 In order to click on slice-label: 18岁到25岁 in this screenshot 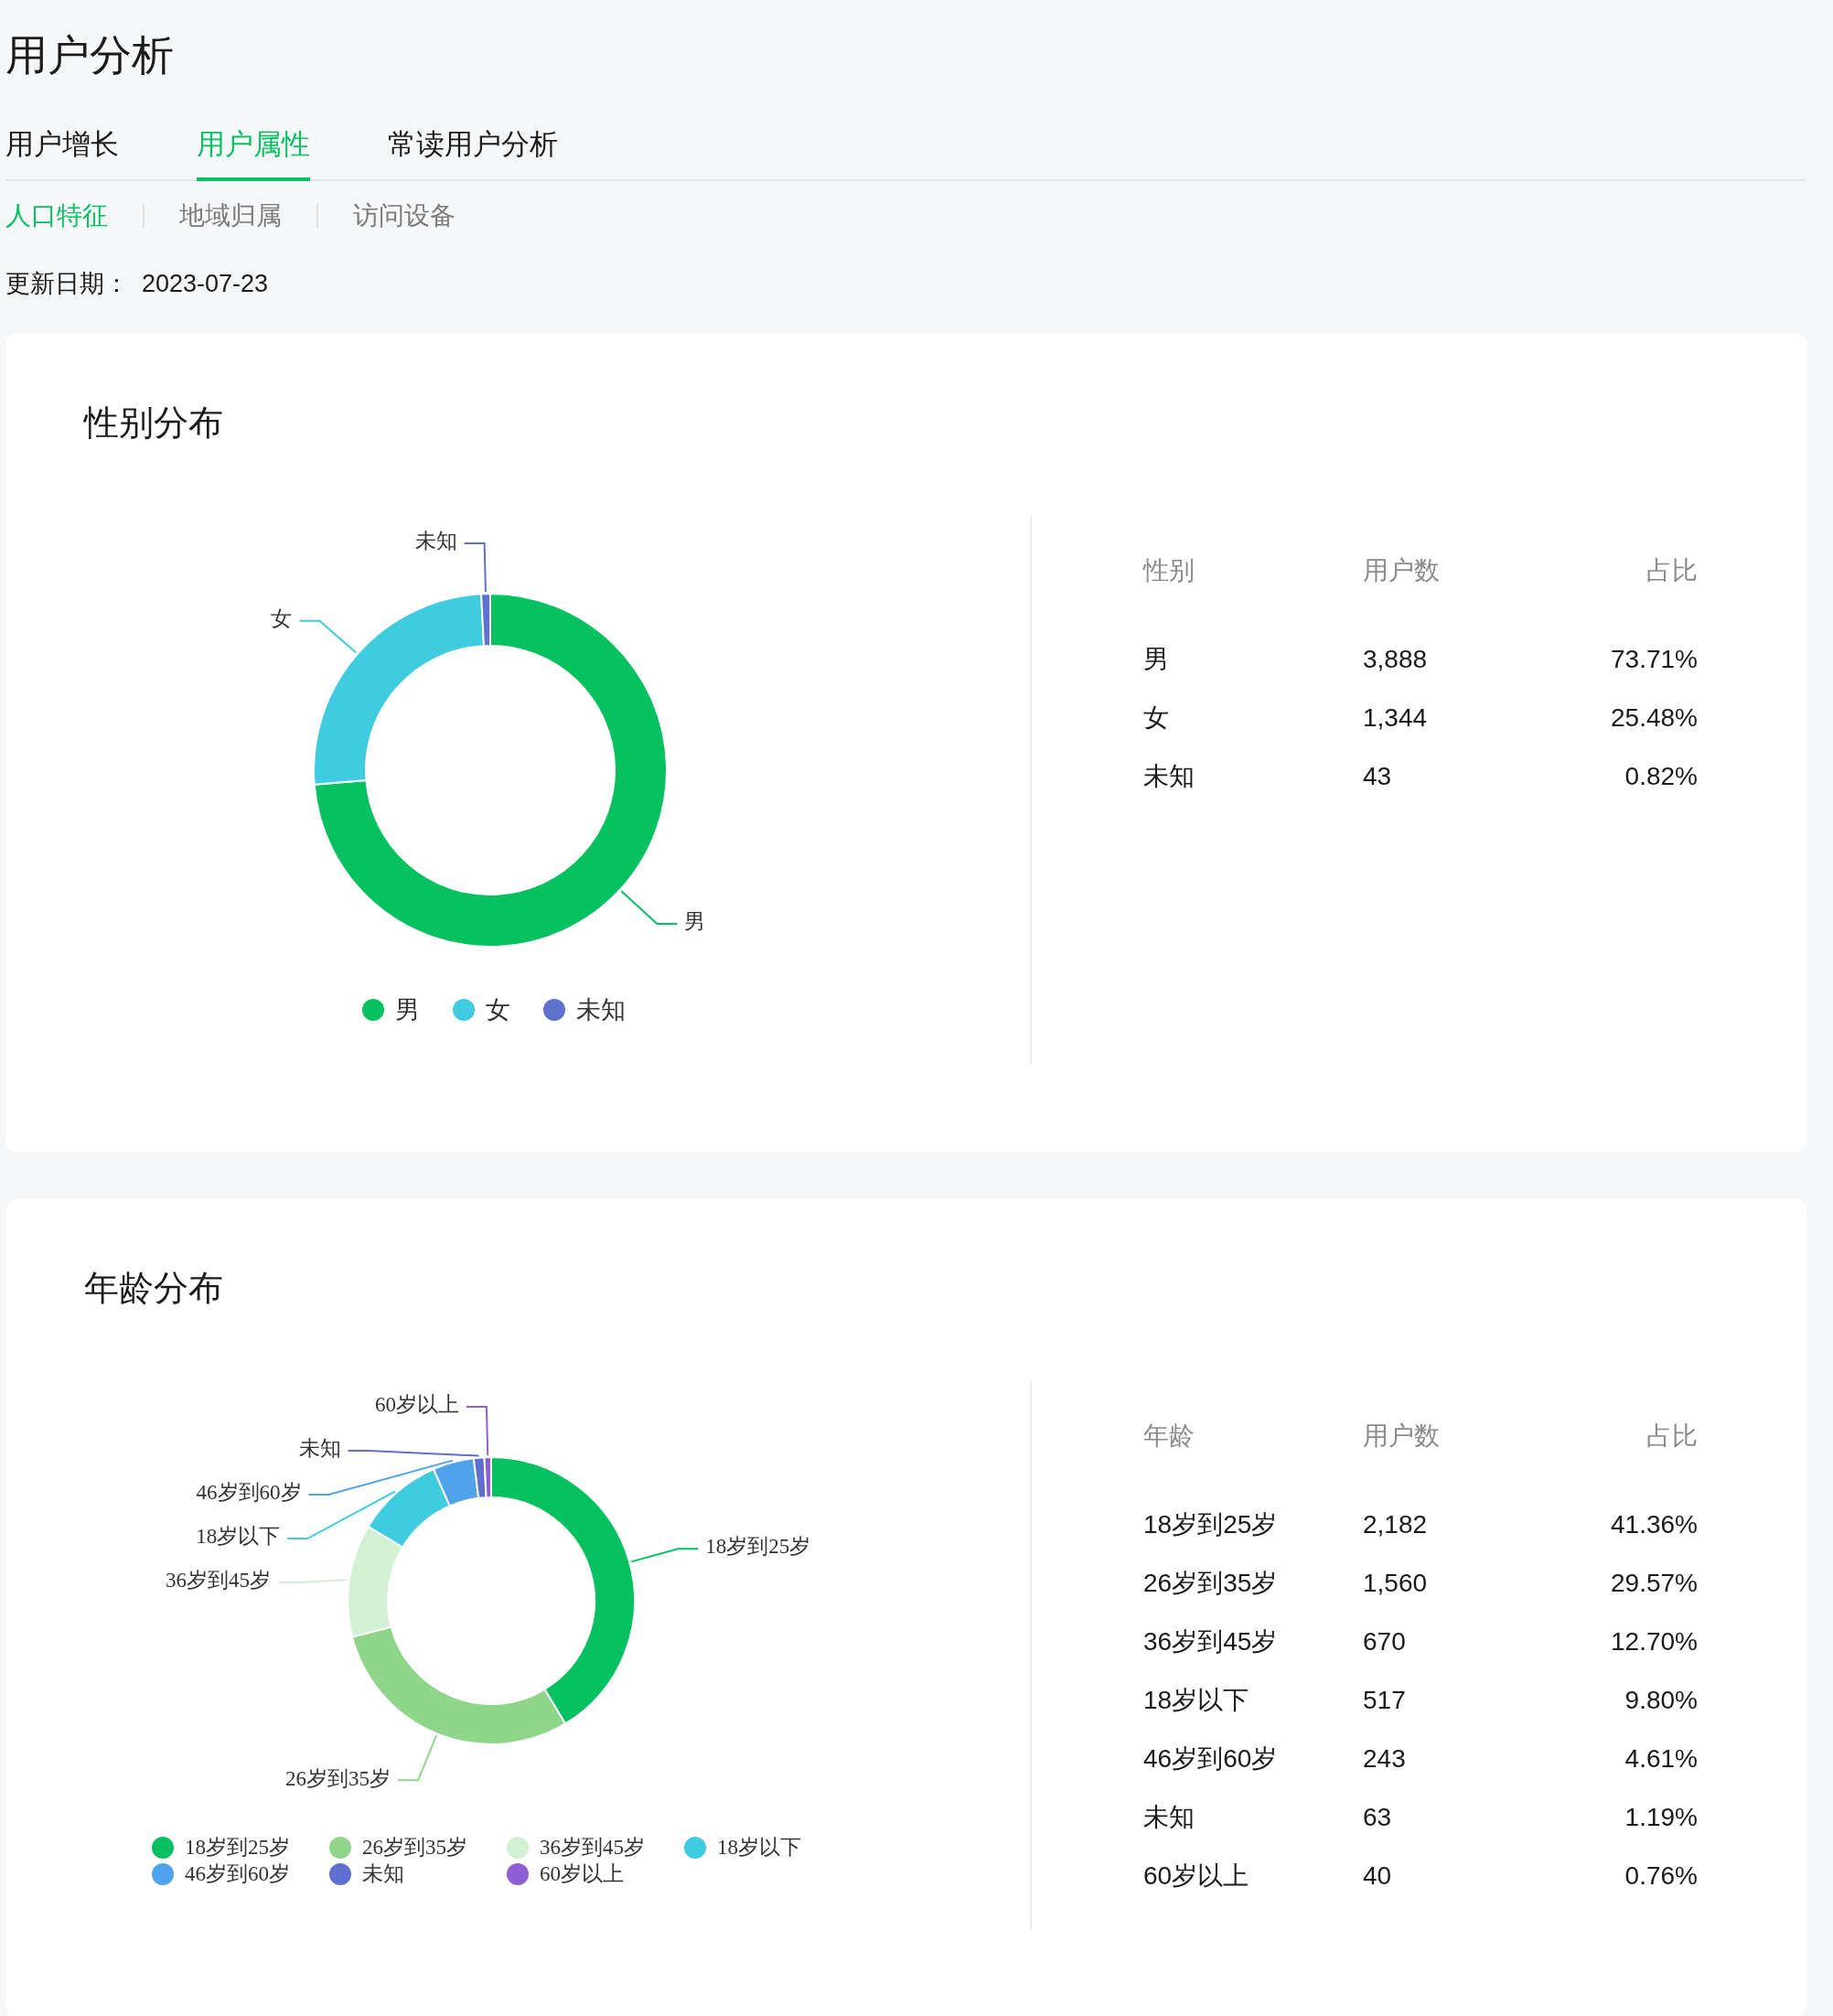, I will do `click(758, 1547)`.